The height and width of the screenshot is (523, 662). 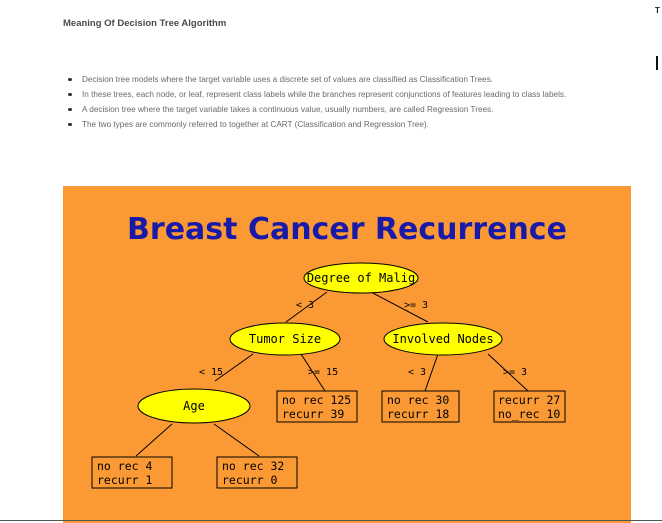 I want to click on edge-age-left, so click(x=154, y=440).